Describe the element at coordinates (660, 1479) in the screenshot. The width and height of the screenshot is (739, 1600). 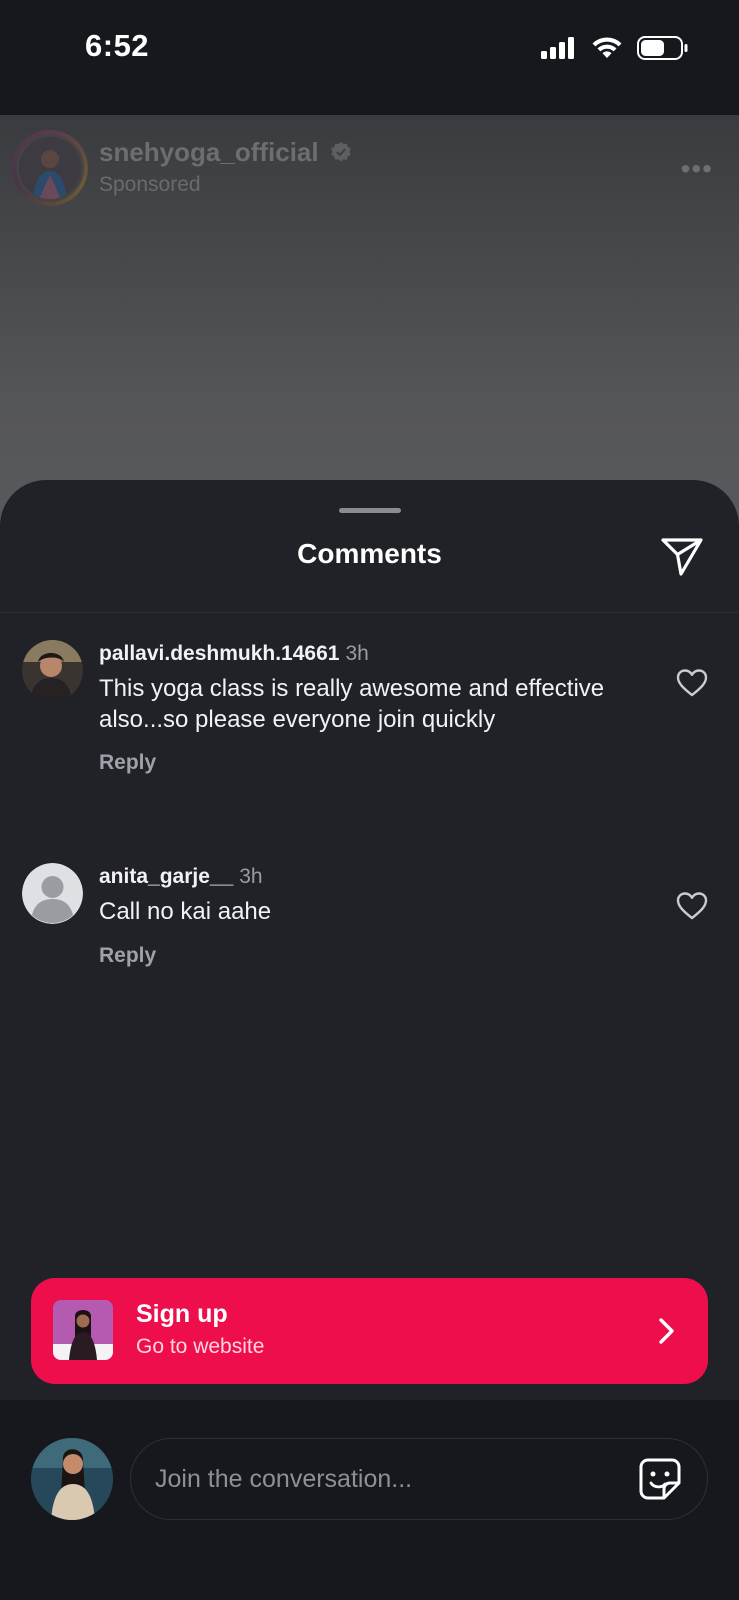
I see `sticker-icon` at that location.